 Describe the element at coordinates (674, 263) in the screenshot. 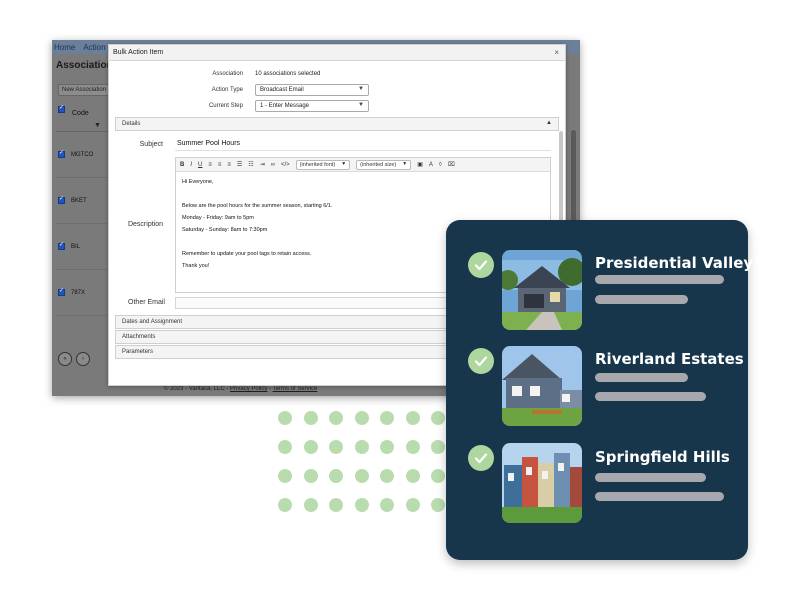

I see `community-name: Presidential Valley` at that location.